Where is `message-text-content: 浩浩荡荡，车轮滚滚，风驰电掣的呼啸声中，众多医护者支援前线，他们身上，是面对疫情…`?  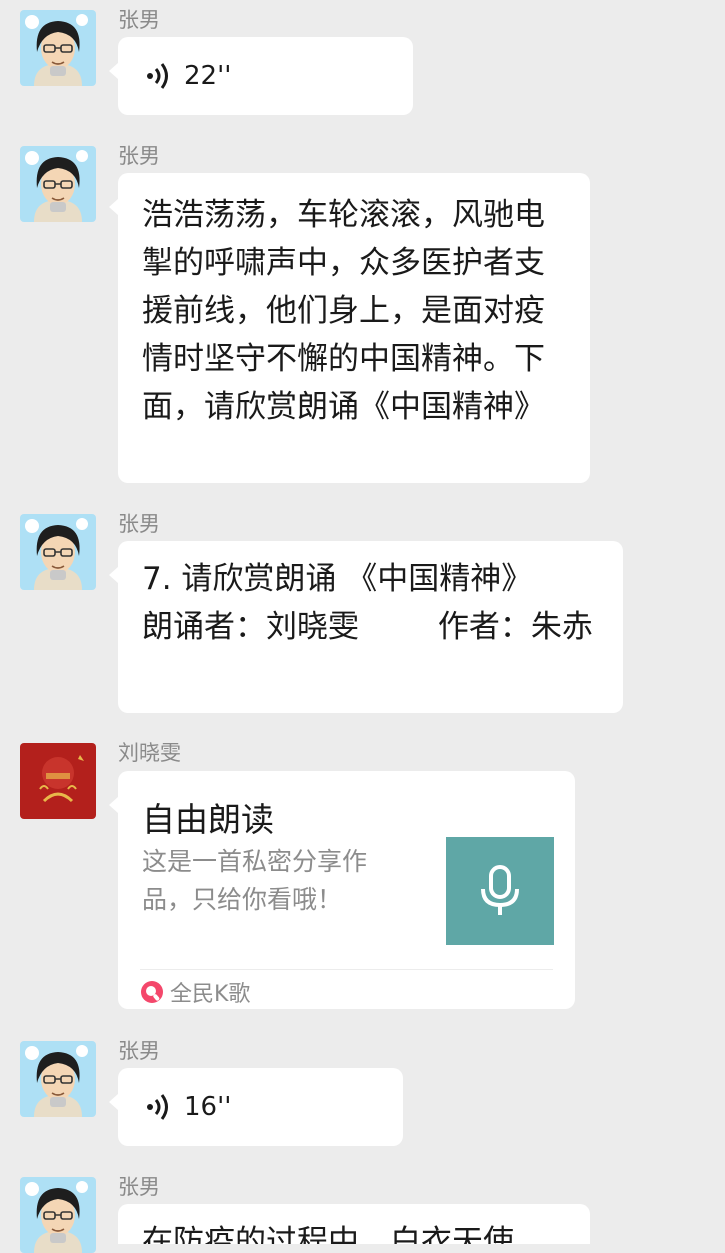
message-text-content: 浩浩荡荡，车轮滚滚，风驰电掣的呼啸声中，众多医护者支援前线，他们身上，是面对疫情… is located at coordinates (343, 311).